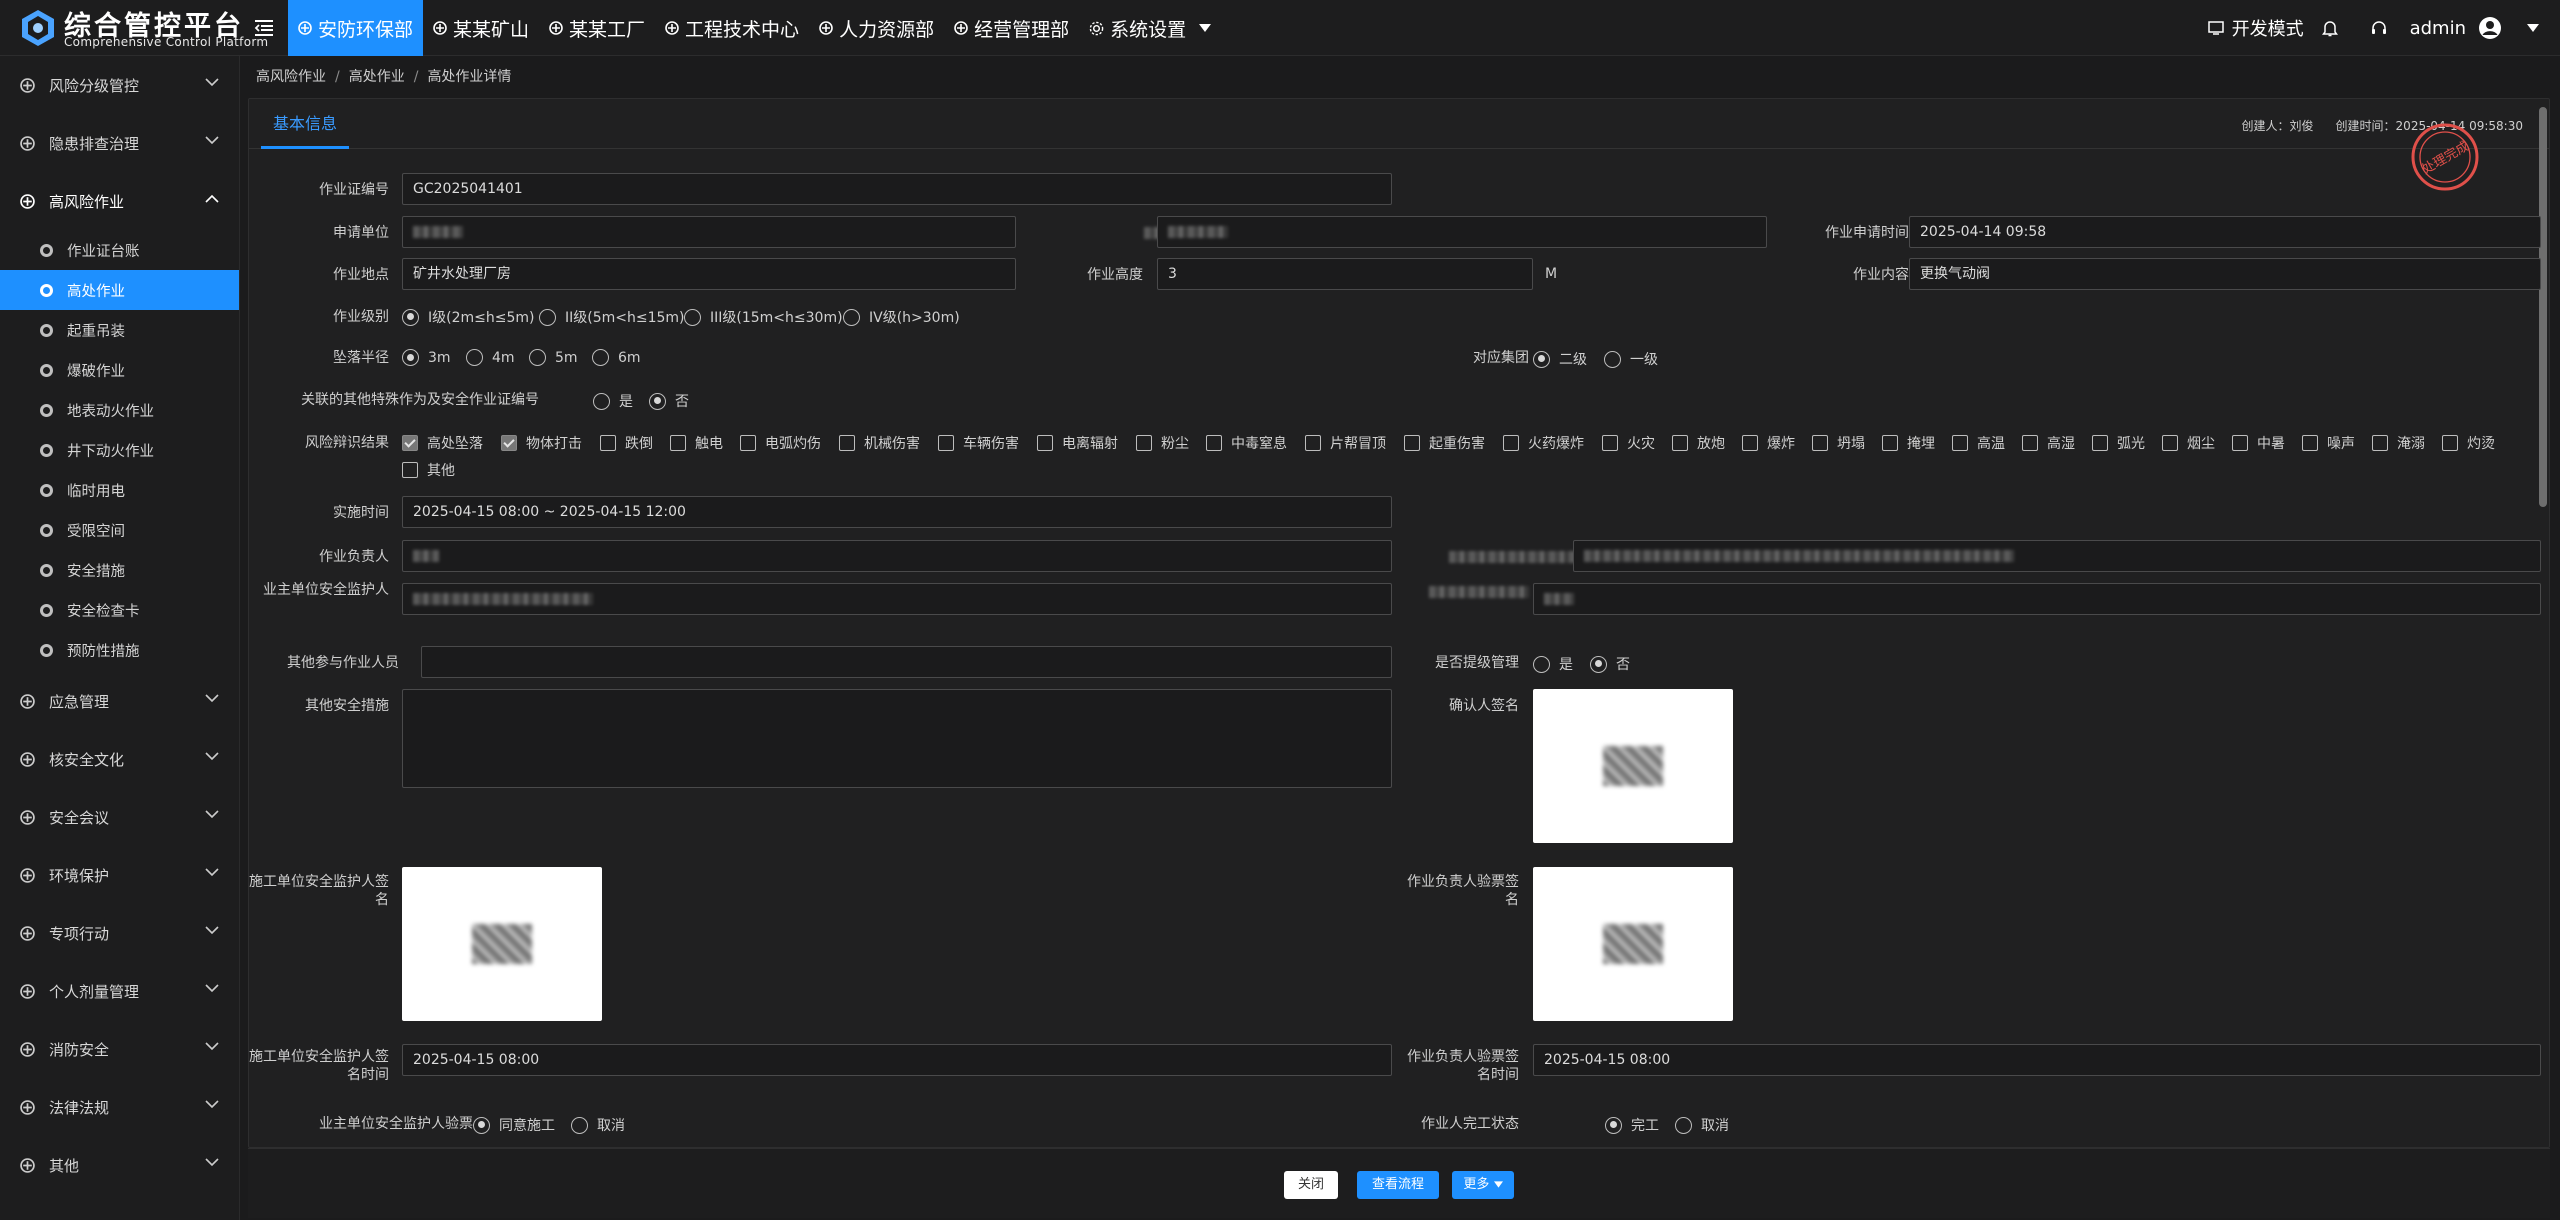 This screenshot has width=2560, height=1220. I want to click on risk-checkbox: 起重伤害, so click(1444, 443).